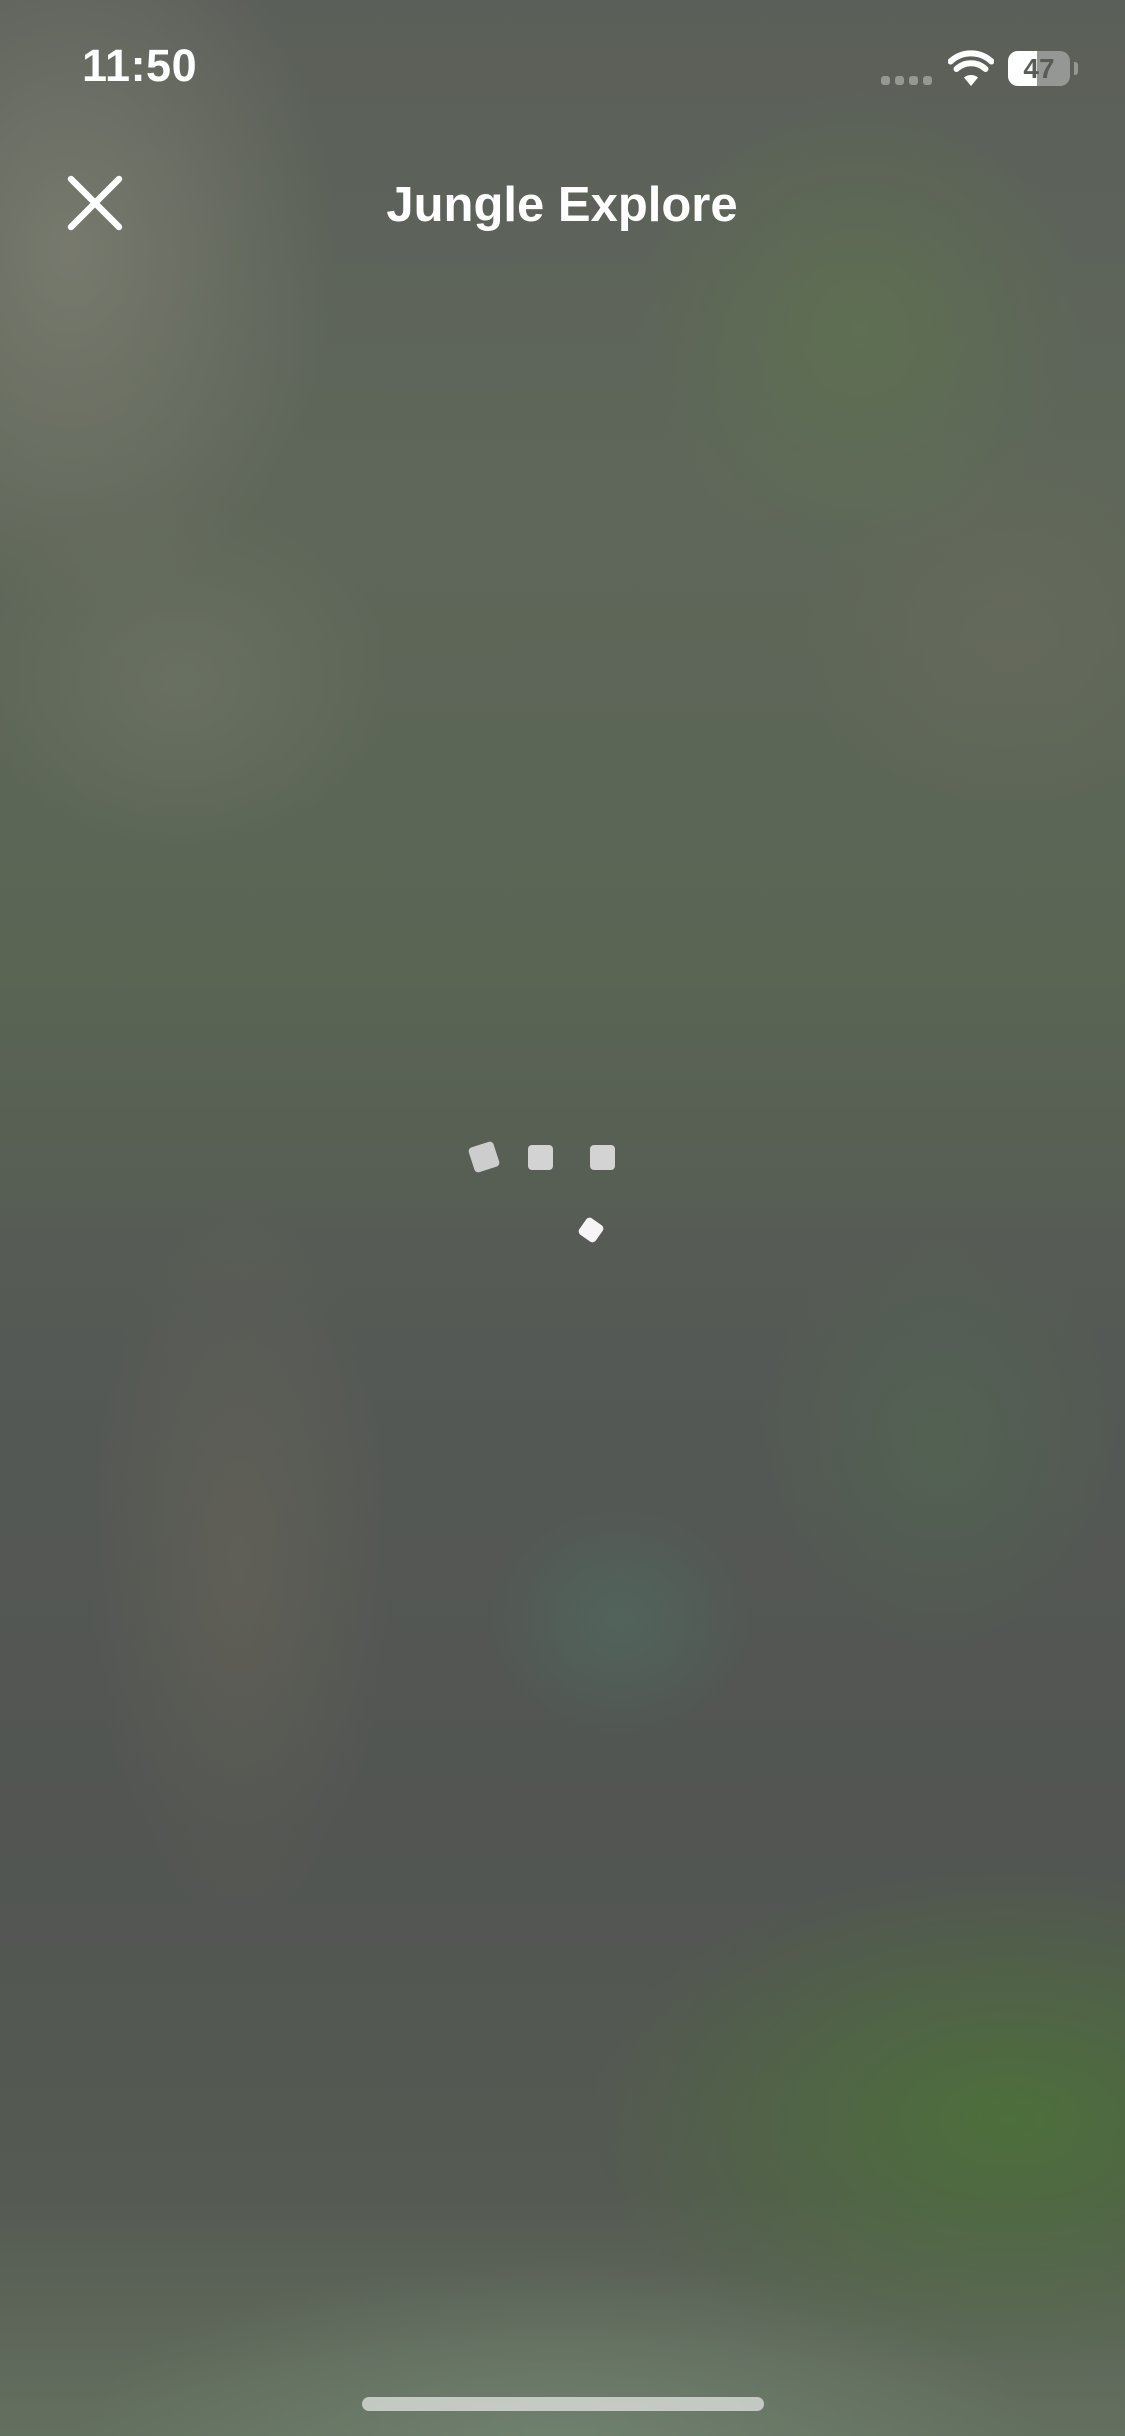  What do you see at coordinates (562, 70) in the screenshot?
I see `status-bar: 11:50 47` at bounding box center [562, 70].